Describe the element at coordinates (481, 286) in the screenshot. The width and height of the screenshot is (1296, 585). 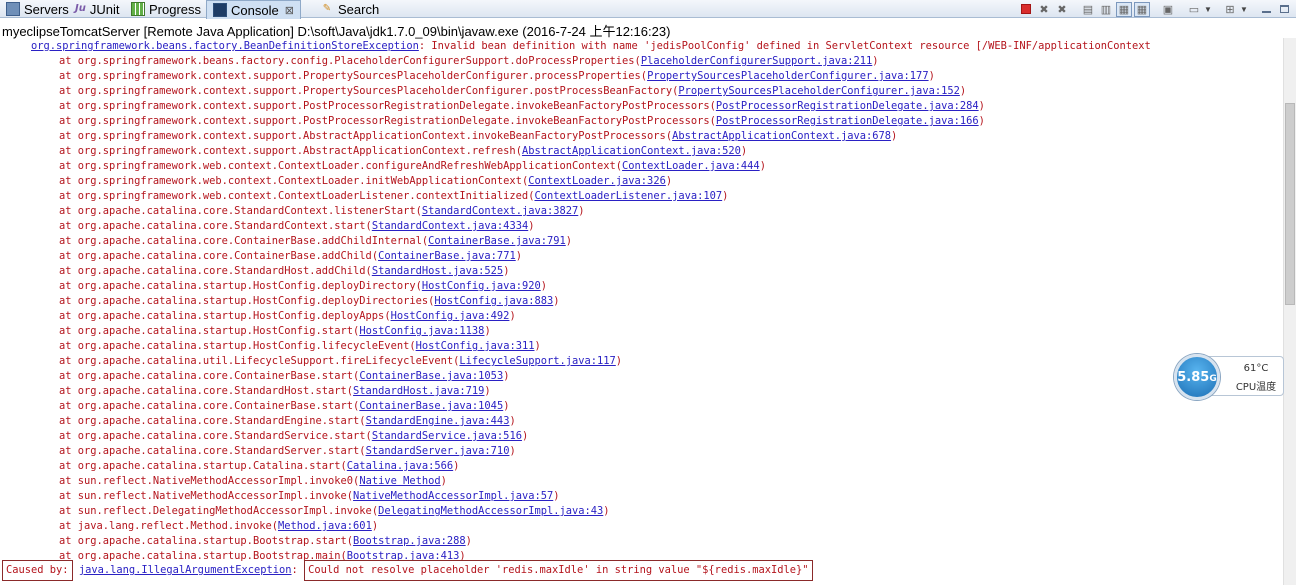
I see `stack-frame-source-link: HostConfig.java:920` at that location.